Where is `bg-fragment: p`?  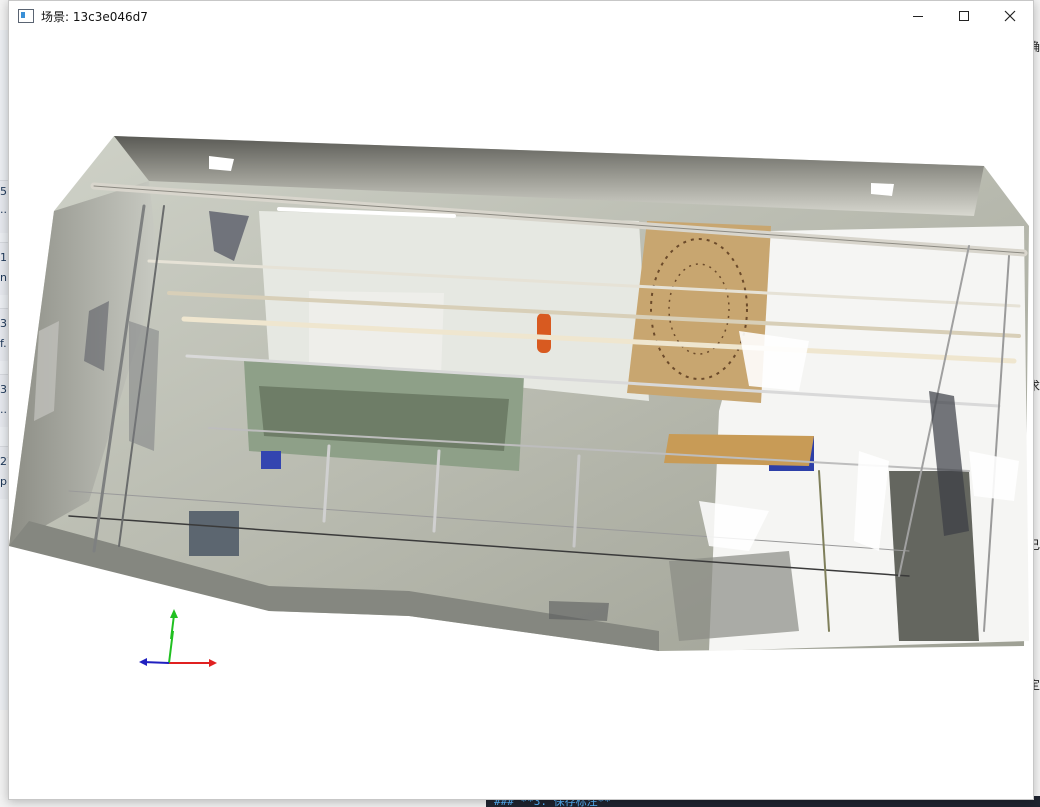
bg-fragment: p is located at coordinates (3, 481).